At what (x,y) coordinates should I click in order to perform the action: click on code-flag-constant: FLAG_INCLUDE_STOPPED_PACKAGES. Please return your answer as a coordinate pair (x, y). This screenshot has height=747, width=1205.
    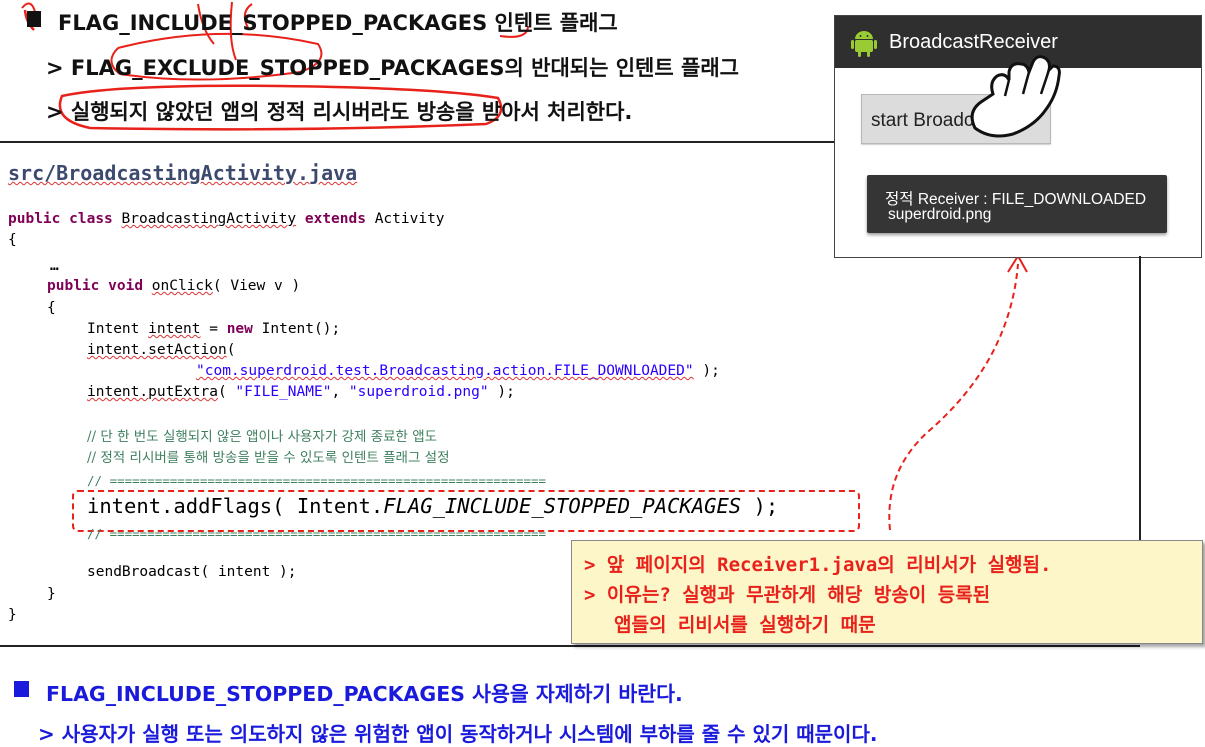
    Looking at the image, I should click on (562, 506).